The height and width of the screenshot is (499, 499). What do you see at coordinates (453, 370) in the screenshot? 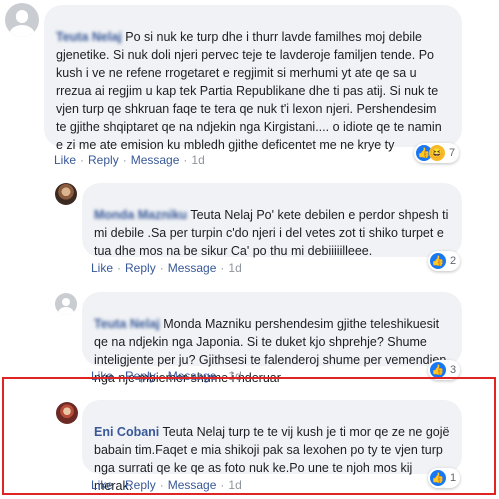
I see `reaction-count: 3` at bounding box center [453, 370].